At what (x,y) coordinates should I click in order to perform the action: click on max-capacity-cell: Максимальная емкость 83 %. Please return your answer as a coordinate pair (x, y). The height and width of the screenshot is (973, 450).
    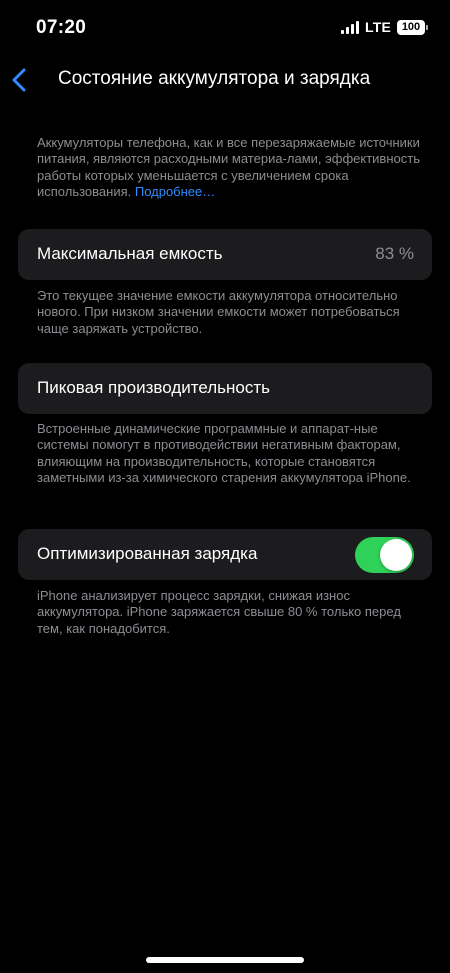
    Looking at the image, I should click on (225, 254).